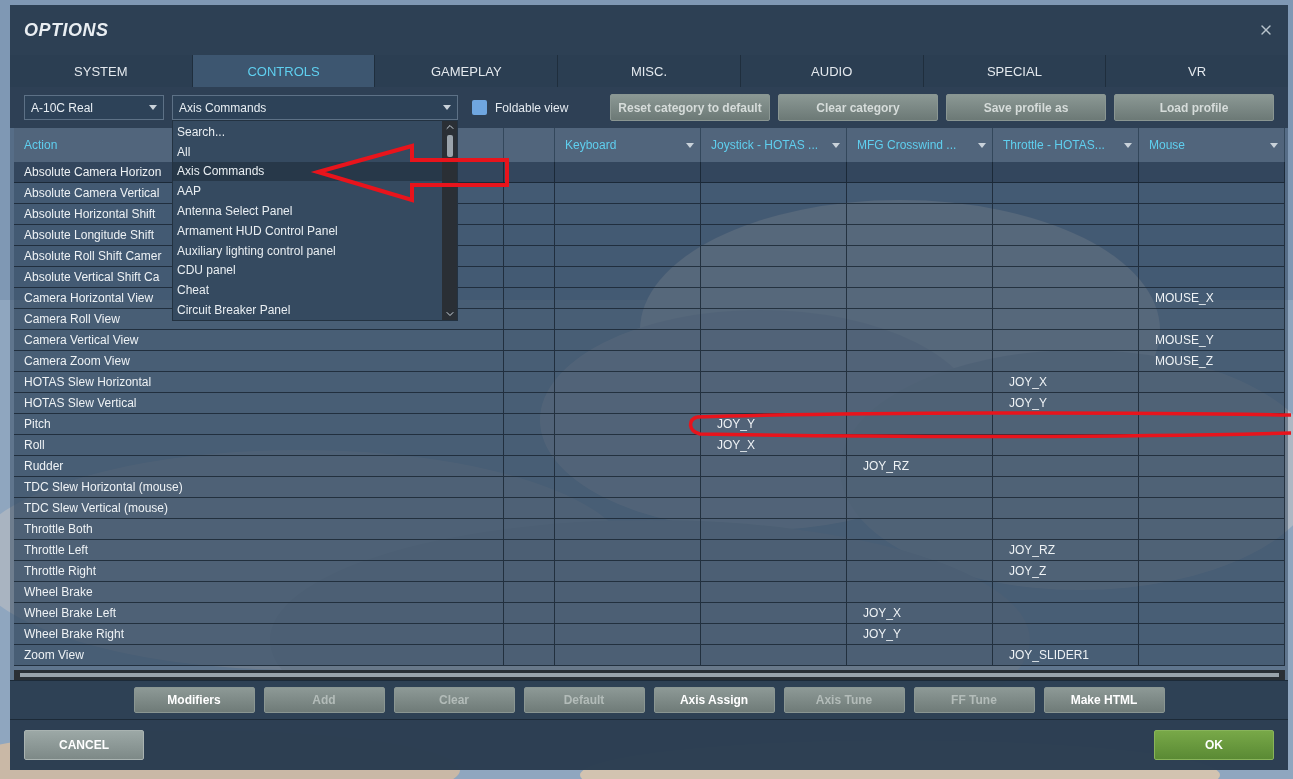  What do you see at coordinates (60, 571) in the screenshot?
I see `action-label: Throttle Right` at bounding box center [60, 571].